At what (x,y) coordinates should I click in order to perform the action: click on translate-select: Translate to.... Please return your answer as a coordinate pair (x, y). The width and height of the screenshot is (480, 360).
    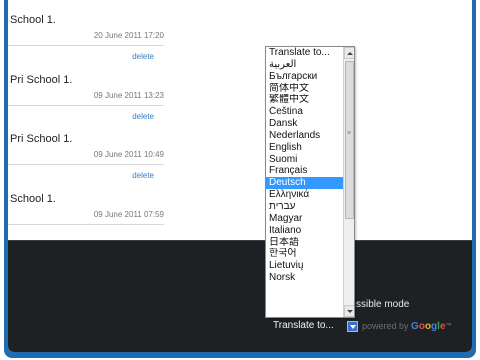
    Looking at the image, I should click on (303, 326).